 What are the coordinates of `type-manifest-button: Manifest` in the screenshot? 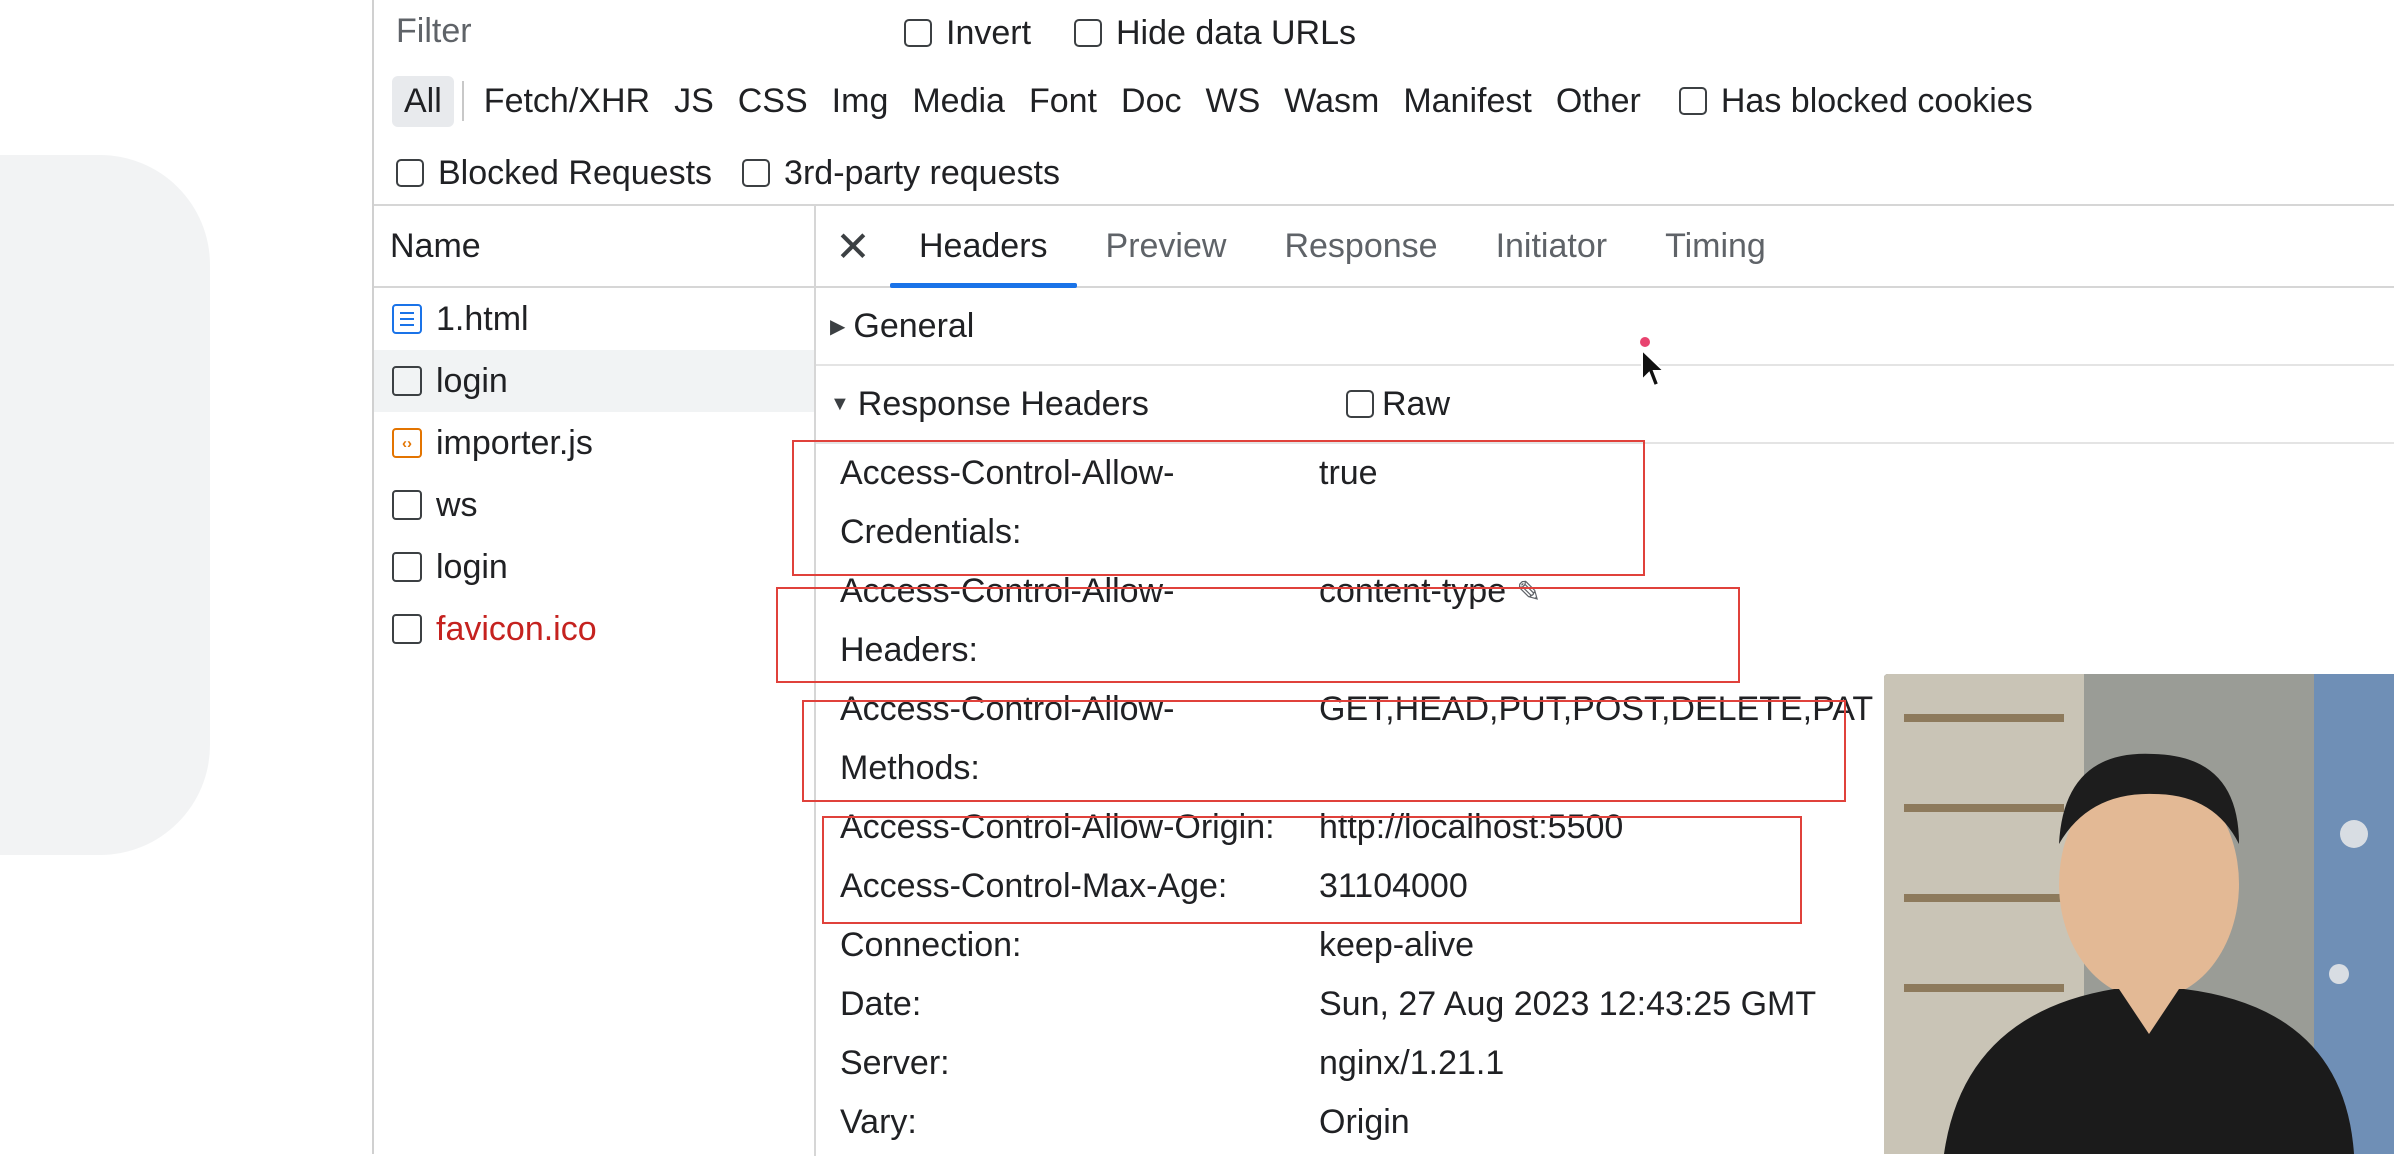 It's located at (1467, 101).